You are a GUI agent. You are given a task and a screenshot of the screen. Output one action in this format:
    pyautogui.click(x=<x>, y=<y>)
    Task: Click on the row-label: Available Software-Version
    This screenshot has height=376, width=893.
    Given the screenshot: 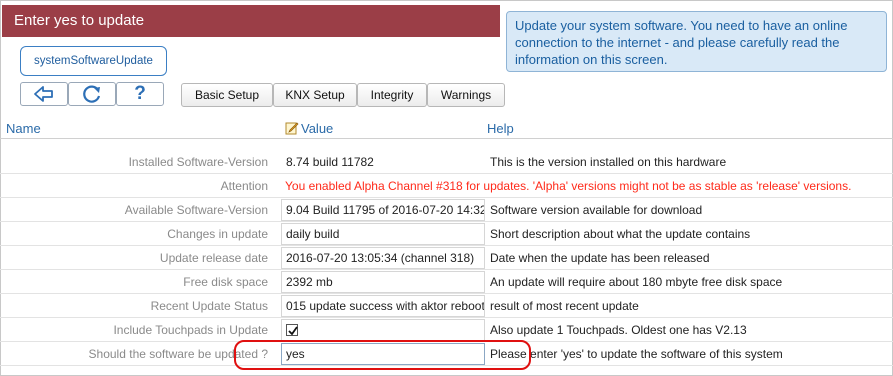 What is the action you would take?
    pyautogui.click(x=196, y=210)
    